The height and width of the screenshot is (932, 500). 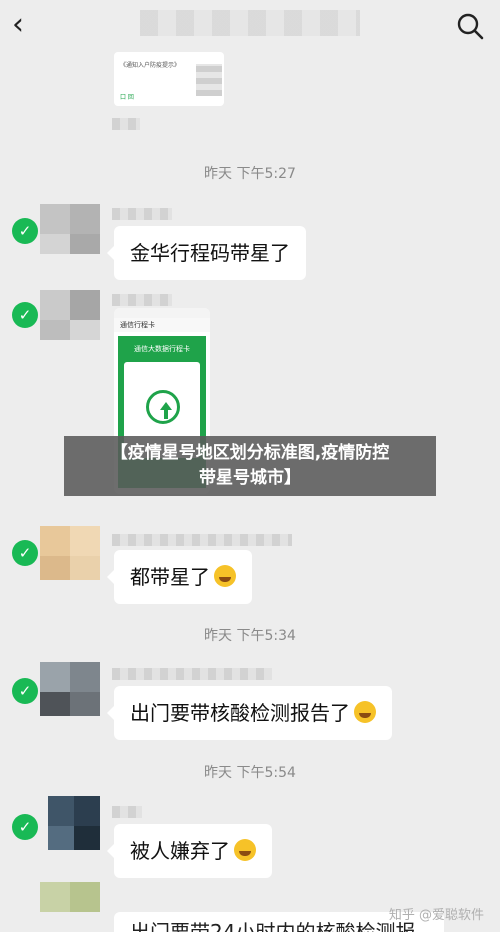 I want to click on title-banner: 【疫情星号地区划分标准图,疫情防控 带星号城市】, so click(x=250, y=466).